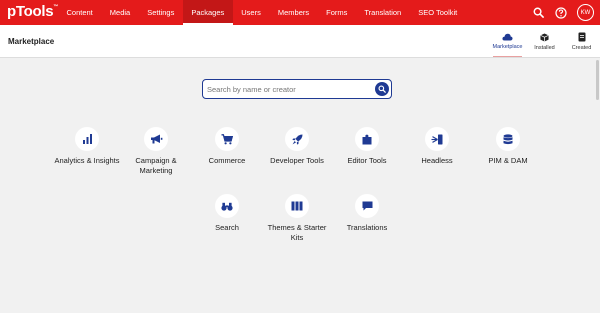 The image size is (600, 313). Describe the element at coordinates (32, 11) in the screenshot. I see `logo: pTools™` at that location.